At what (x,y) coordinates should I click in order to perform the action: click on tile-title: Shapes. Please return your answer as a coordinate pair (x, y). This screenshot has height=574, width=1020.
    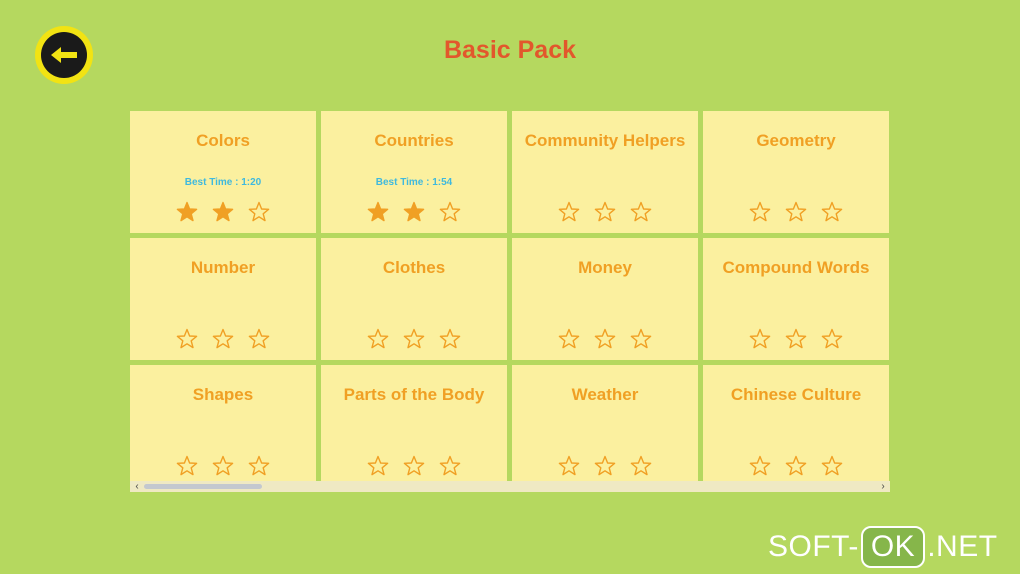
    Looking at the image, I should click on (223, 394).